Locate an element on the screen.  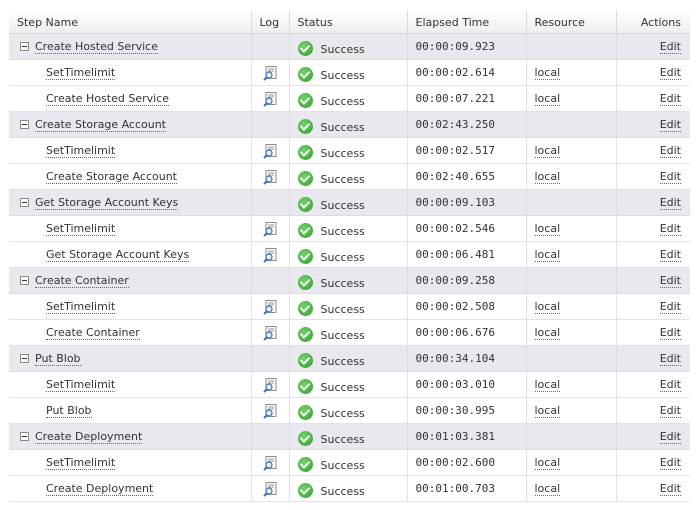
child-step-name: Create Storage Account is located at coordinates (111, 177).